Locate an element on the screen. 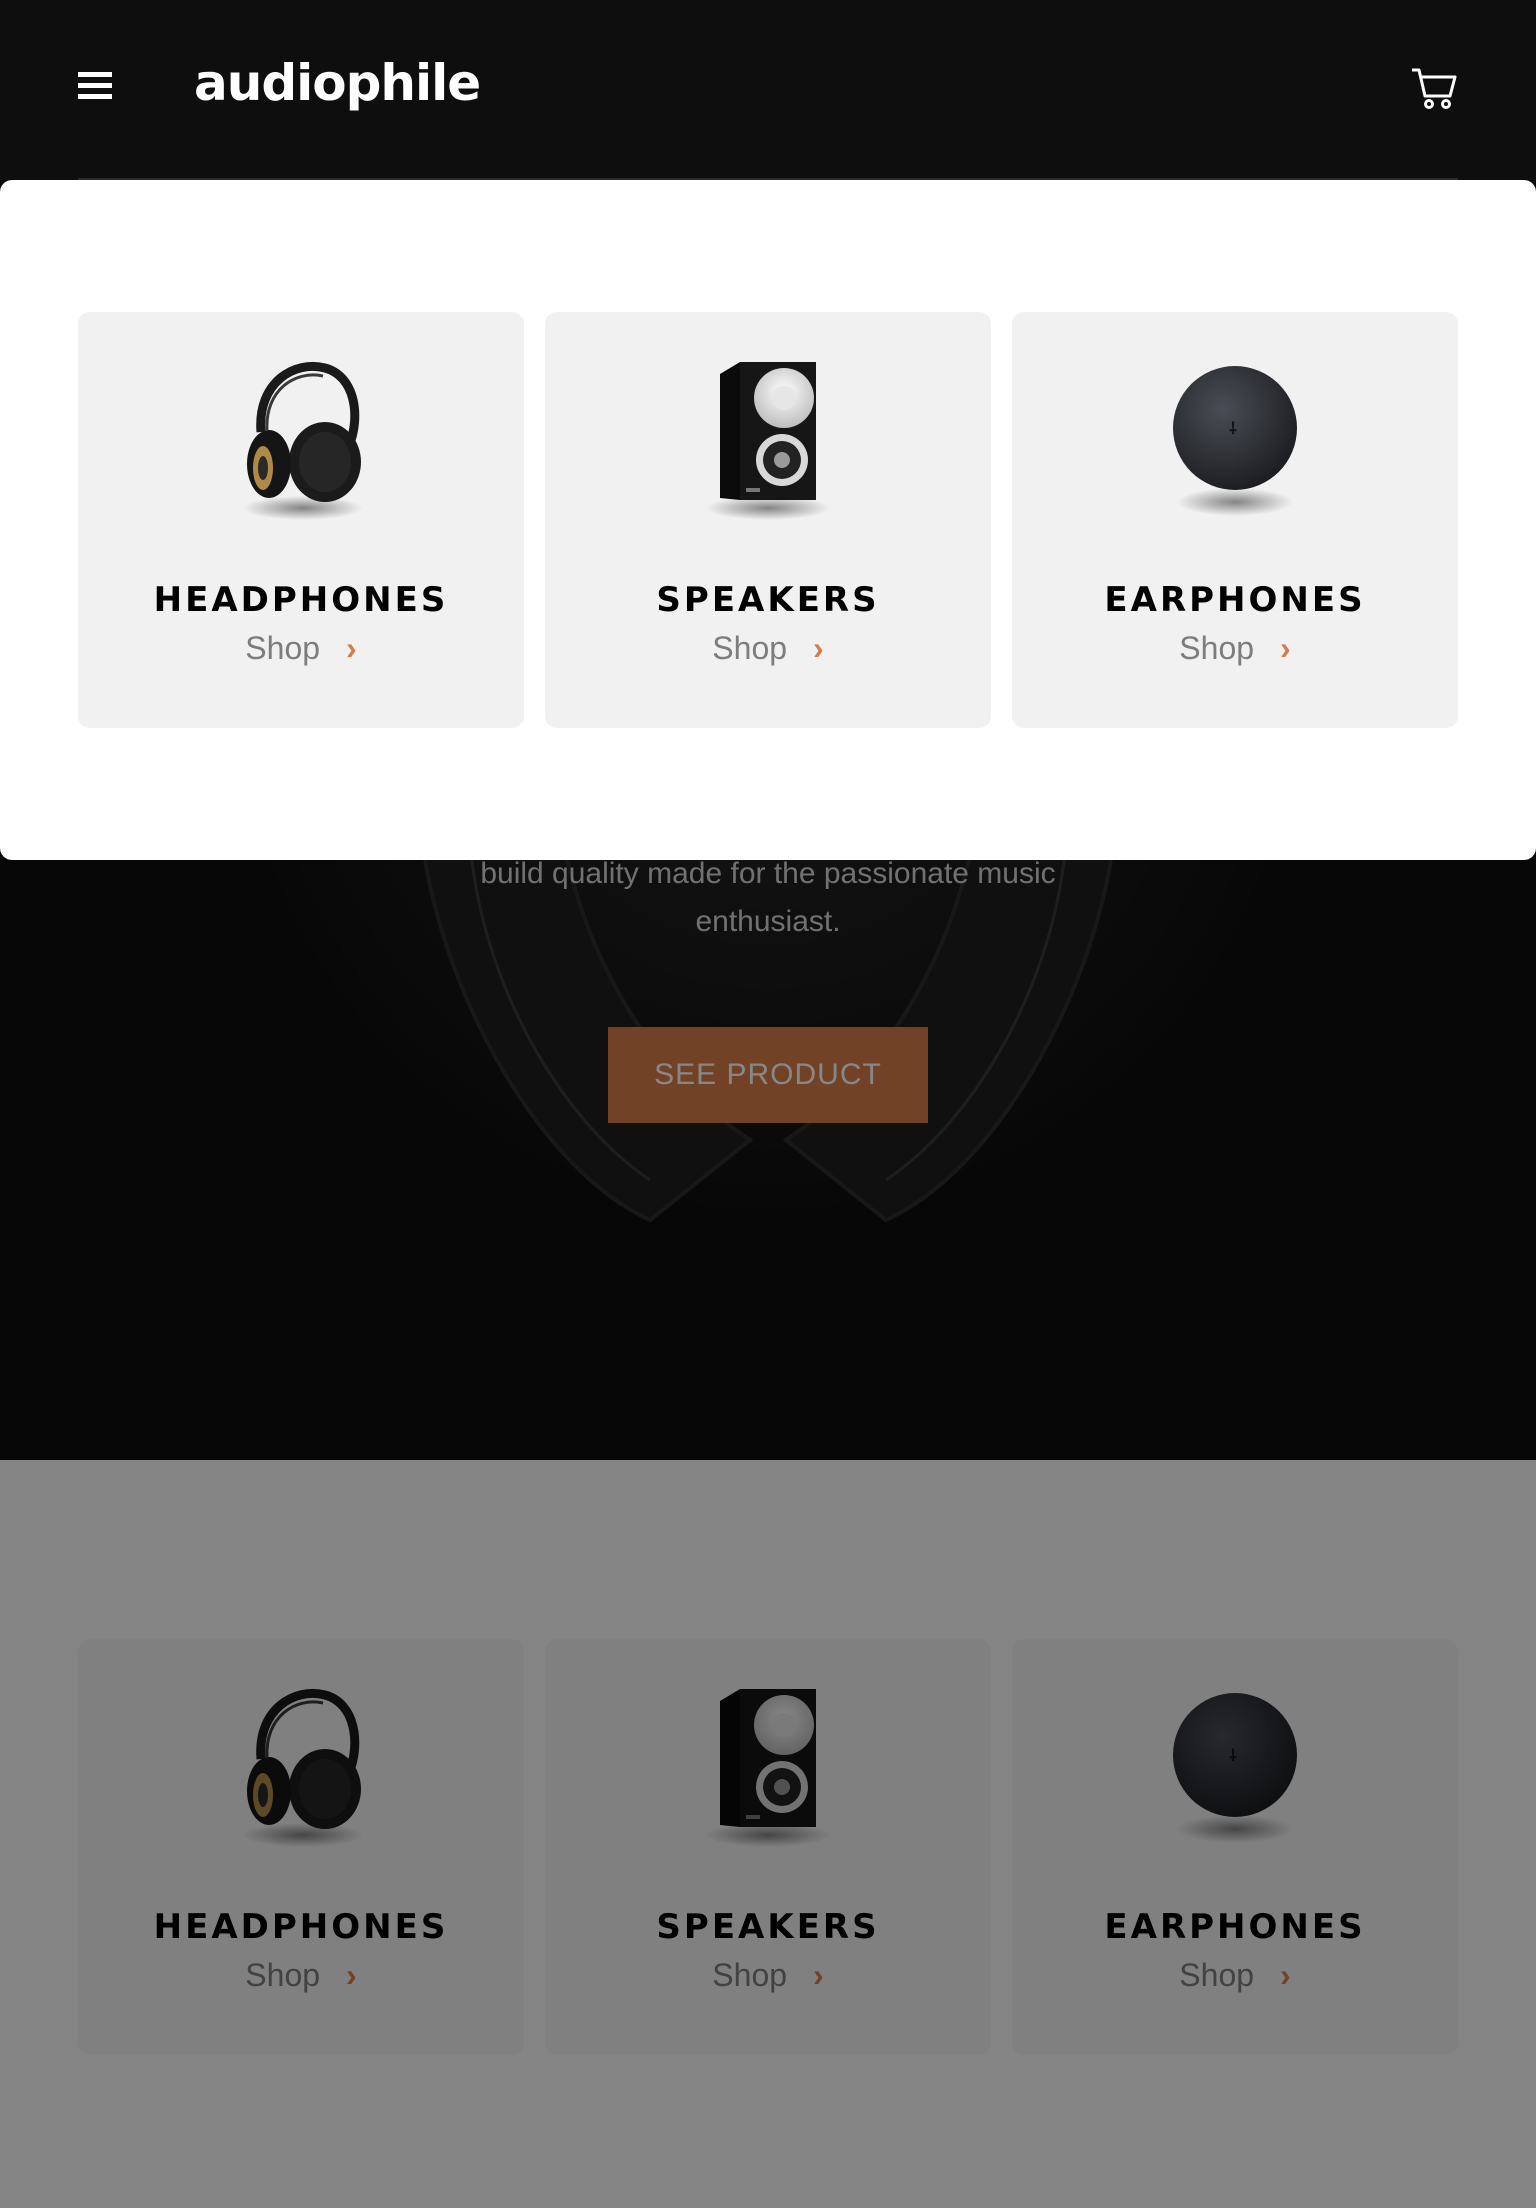 Image resolution: width=1536 pixels, height=2208 pixels. category-name: SPEAKERS is located at coordinates (768, 600).